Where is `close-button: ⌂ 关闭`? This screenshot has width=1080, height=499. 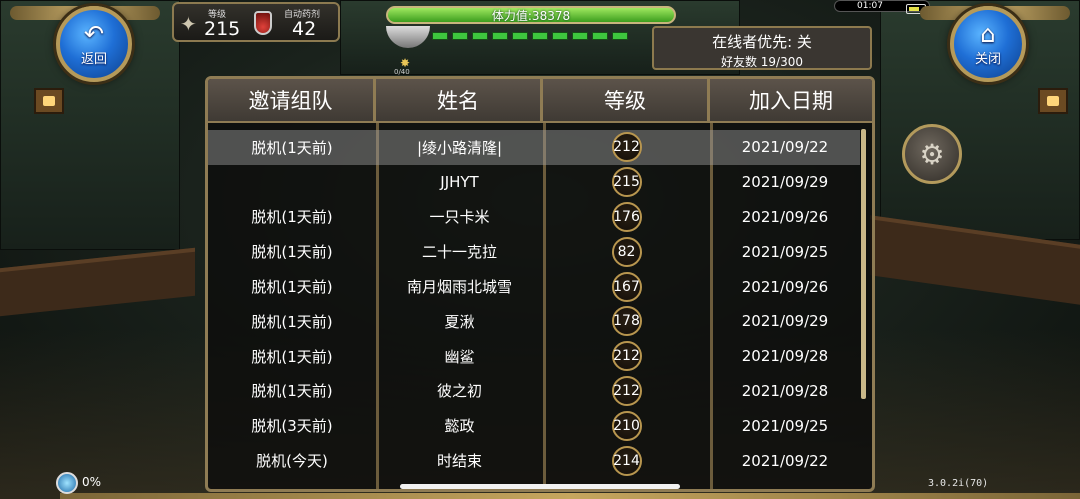
close-button: ⌂ 关闭 is located at coordinates (988, 44).